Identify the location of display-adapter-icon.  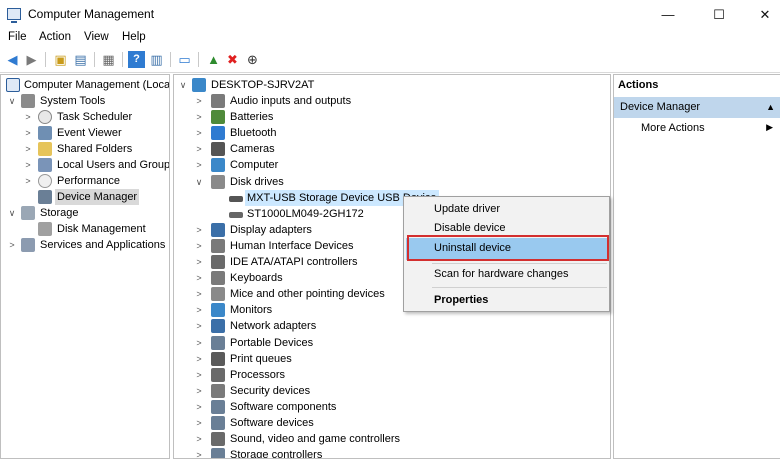
(218, 229).